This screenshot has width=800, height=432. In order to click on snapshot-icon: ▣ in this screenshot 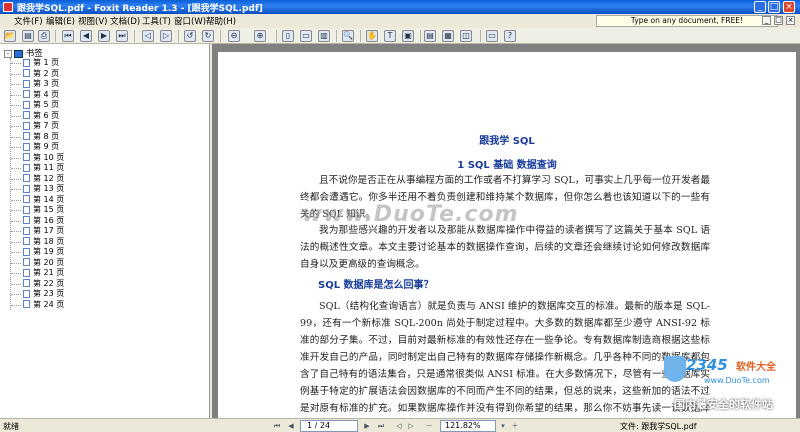, I will do `click(408, 36)`.